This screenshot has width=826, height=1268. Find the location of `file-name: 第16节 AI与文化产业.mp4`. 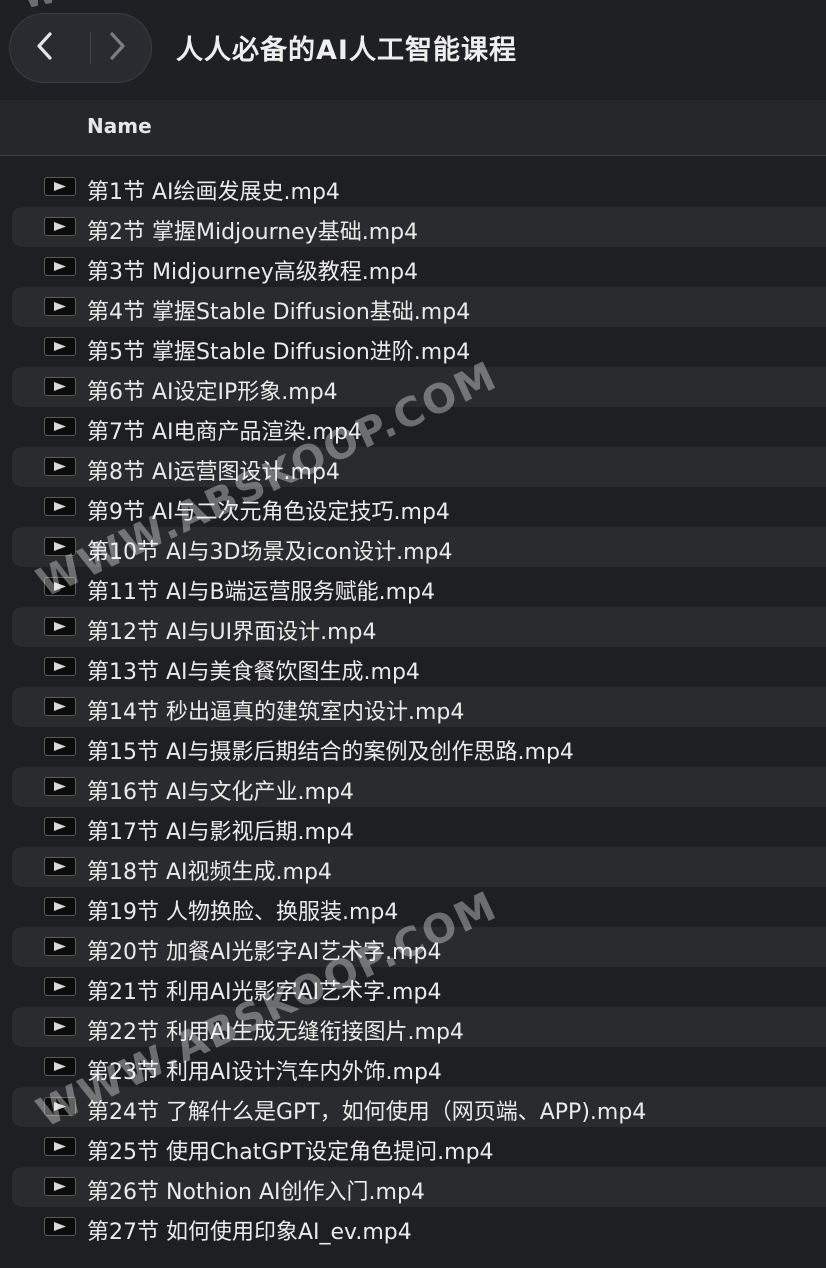

file-name: 第16节 AI与文化产业.mp4 is located at coordinates (220, 792).